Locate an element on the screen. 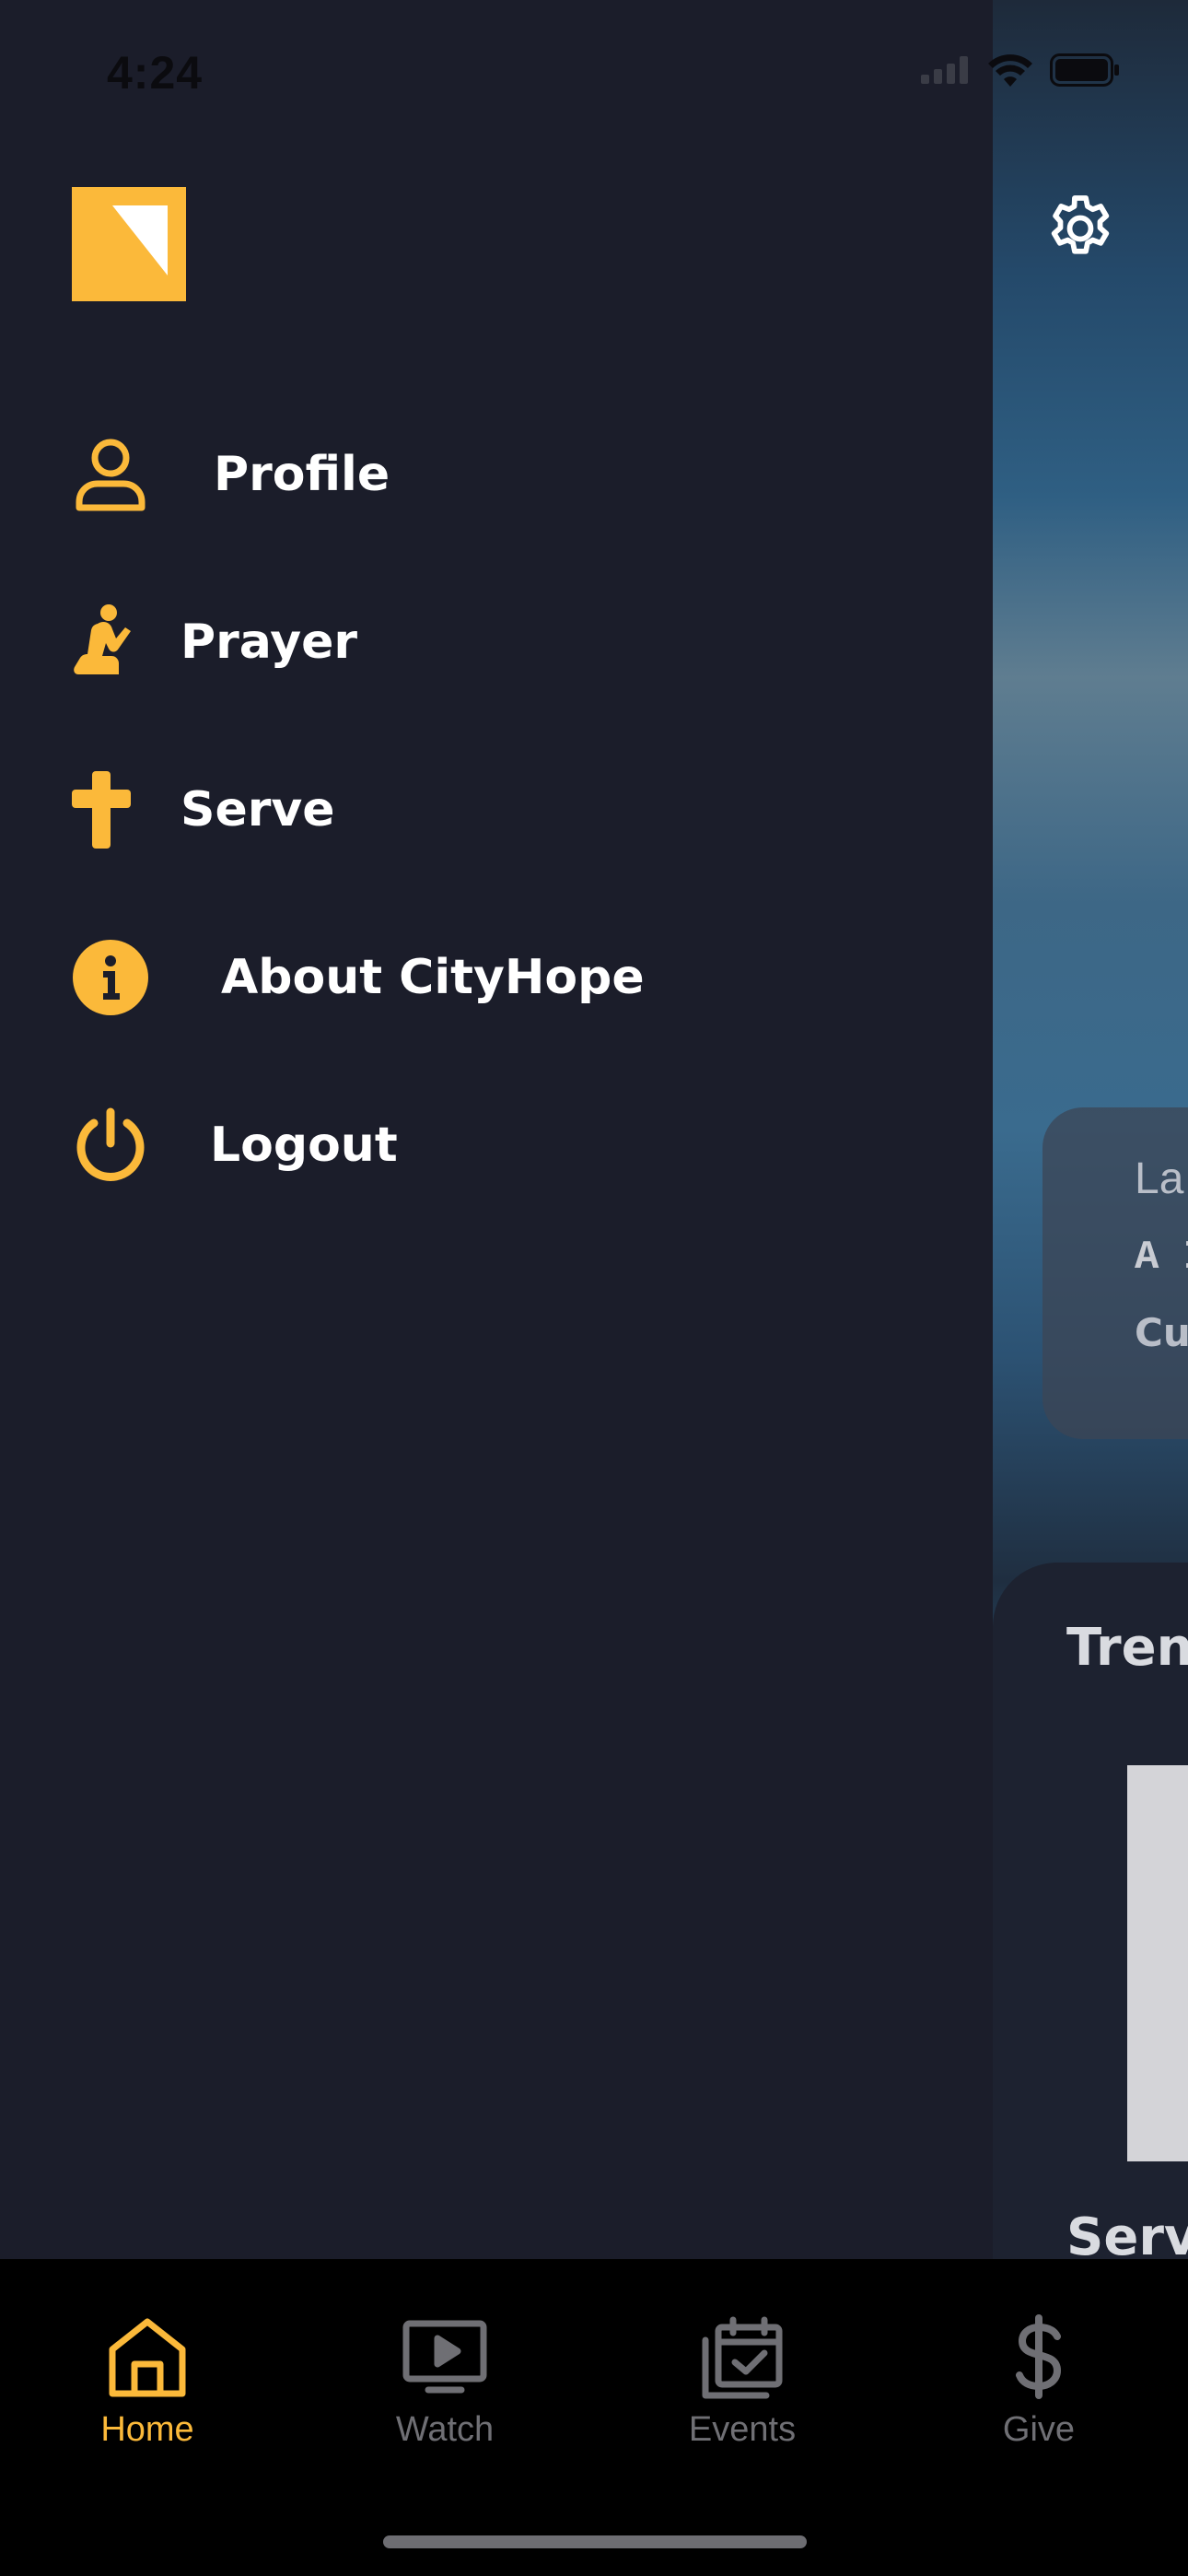  trending-title: Trenc is located at coordinates (1127, 1648).